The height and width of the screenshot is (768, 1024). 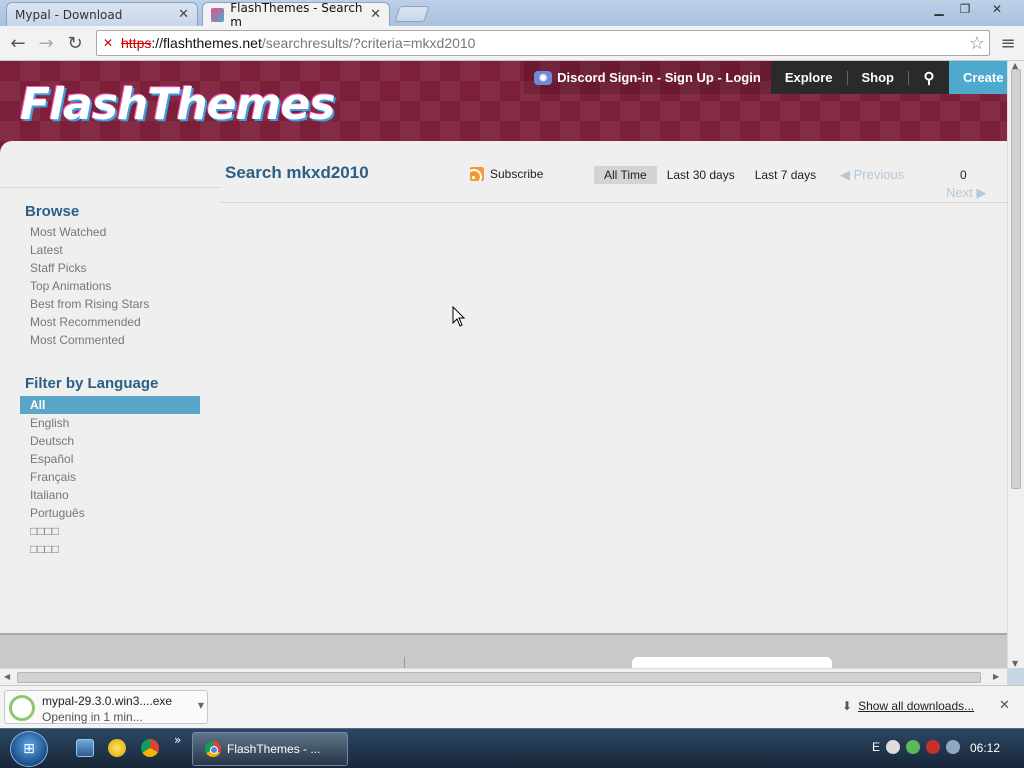 What do you see at coordinates (689, 77) in the screenshot?
I see `signup-link: Sign Up` at bounding box center [689, 77].